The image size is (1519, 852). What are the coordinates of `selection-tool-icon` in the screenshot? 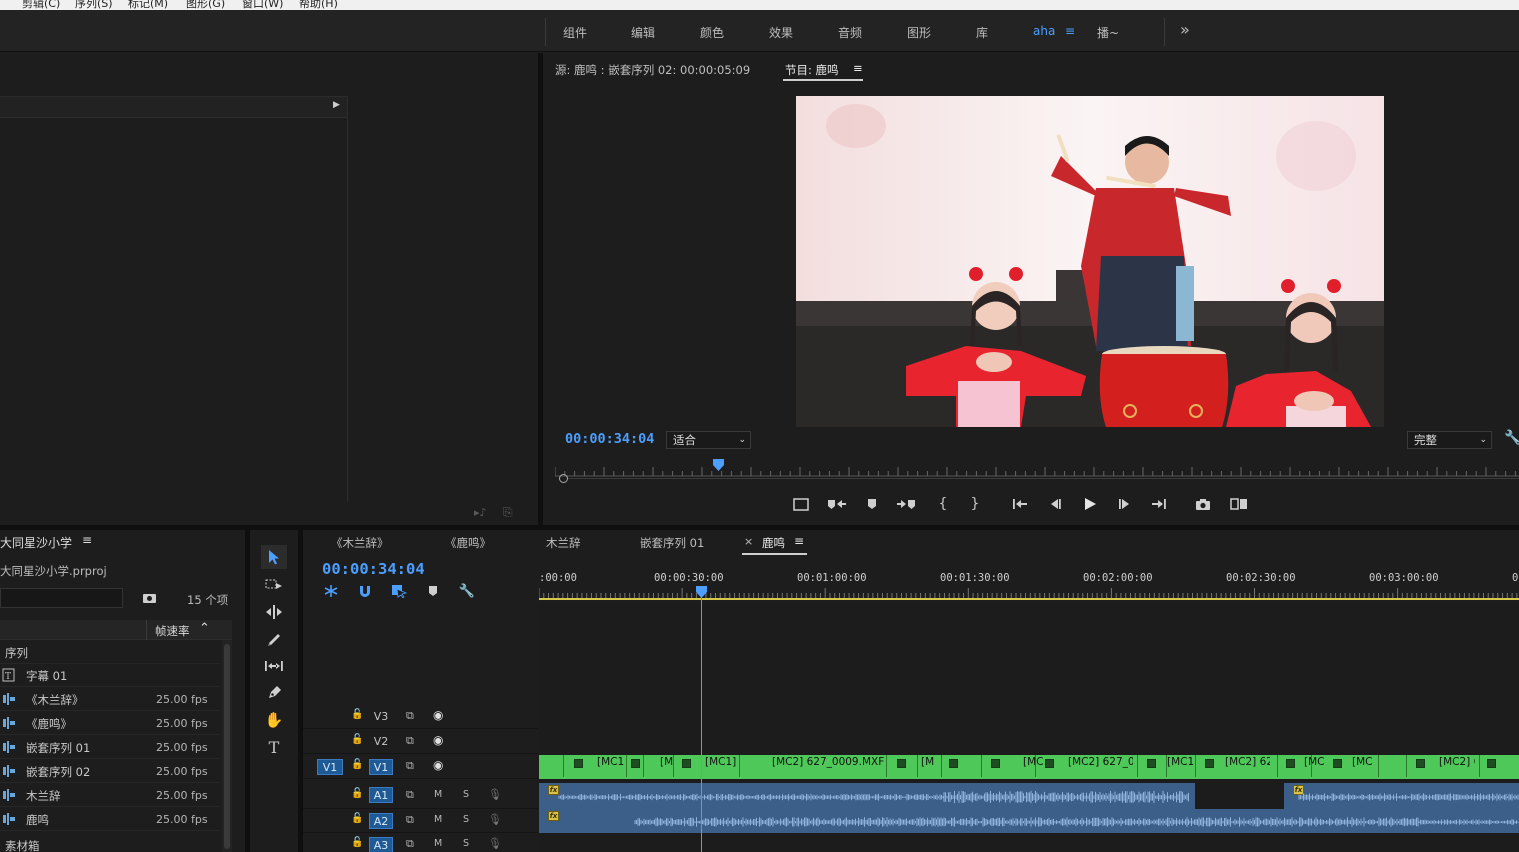 It's located at (274, 557).